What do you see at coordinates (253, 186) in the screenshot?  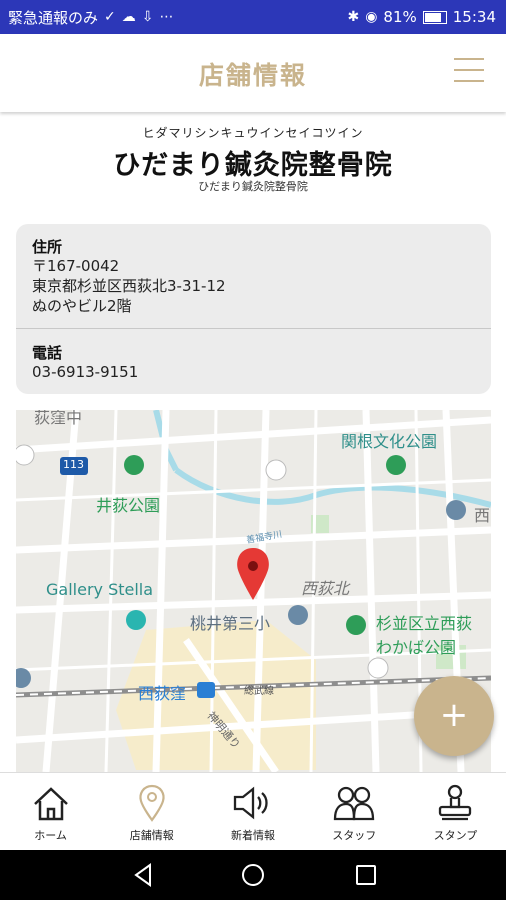 I see `clinic-ruby: ひだまり鍼灸院整骨院` at bounding box center [253, 186].